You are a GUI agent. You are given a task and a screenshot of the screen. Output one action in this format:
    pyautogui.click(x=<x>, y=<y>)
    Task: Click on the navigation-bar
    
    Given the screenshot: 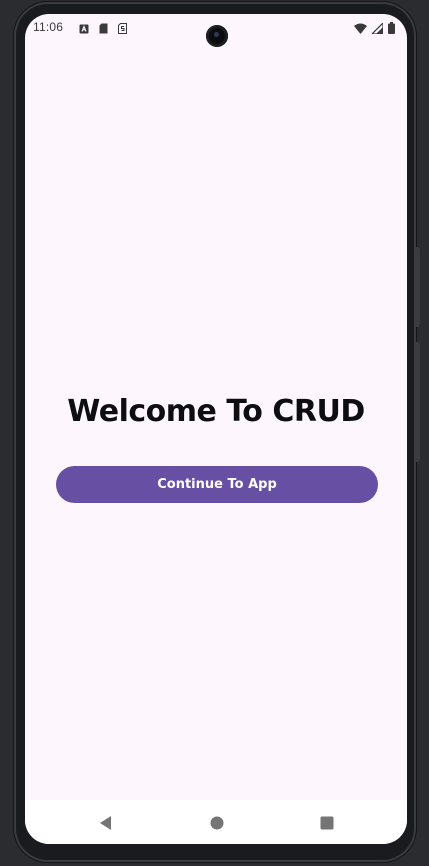 What is the action you would take?
    pyautogui.click(x=216, y=822)
    